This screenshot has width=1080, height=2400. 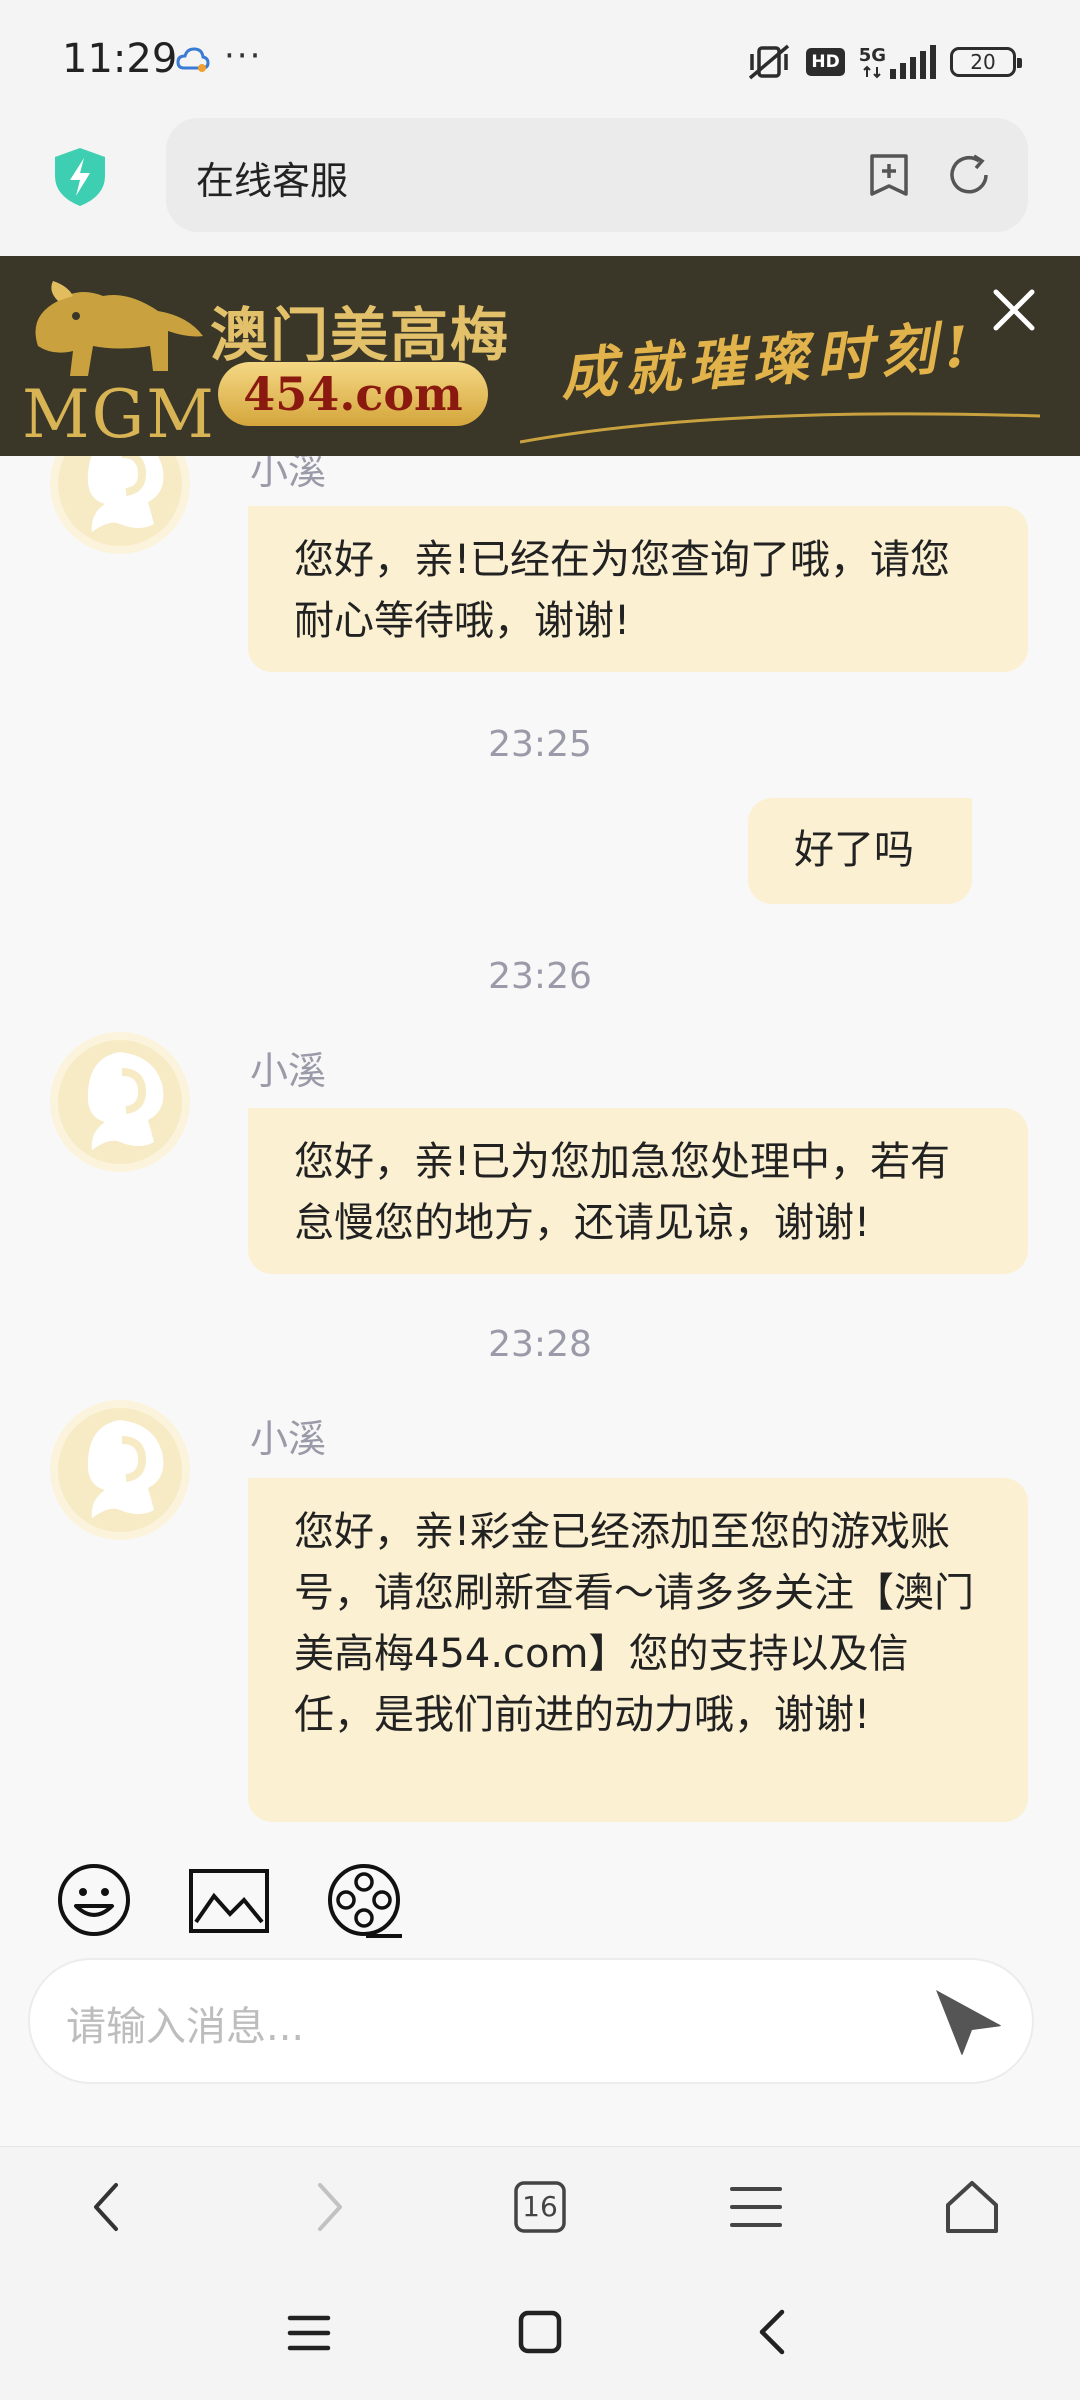 I want to click on system-back-icon, so click(x=773, y=2332).